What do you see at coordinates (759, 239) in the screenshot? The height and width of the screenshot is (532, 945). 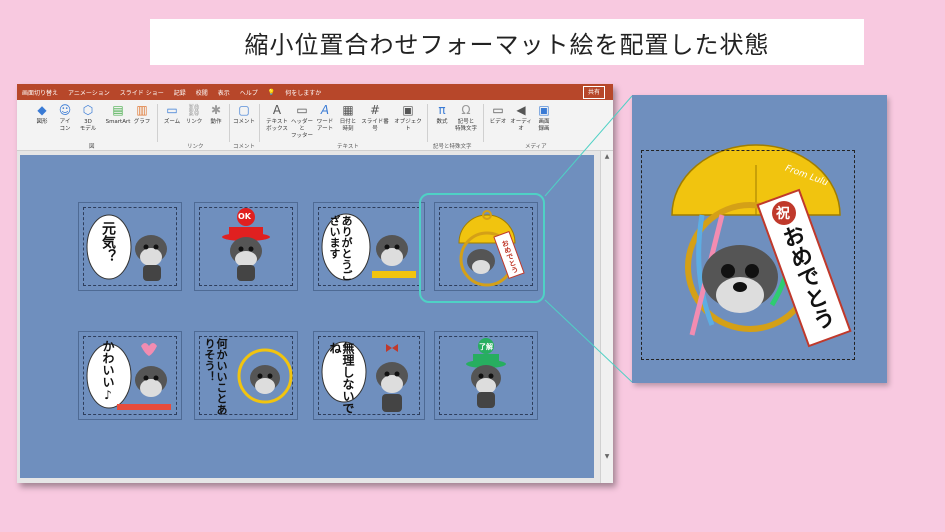 I see `zoomed-sticker-panel: 祝 おめでとう From Lulu` at bounding box center [759, 239].